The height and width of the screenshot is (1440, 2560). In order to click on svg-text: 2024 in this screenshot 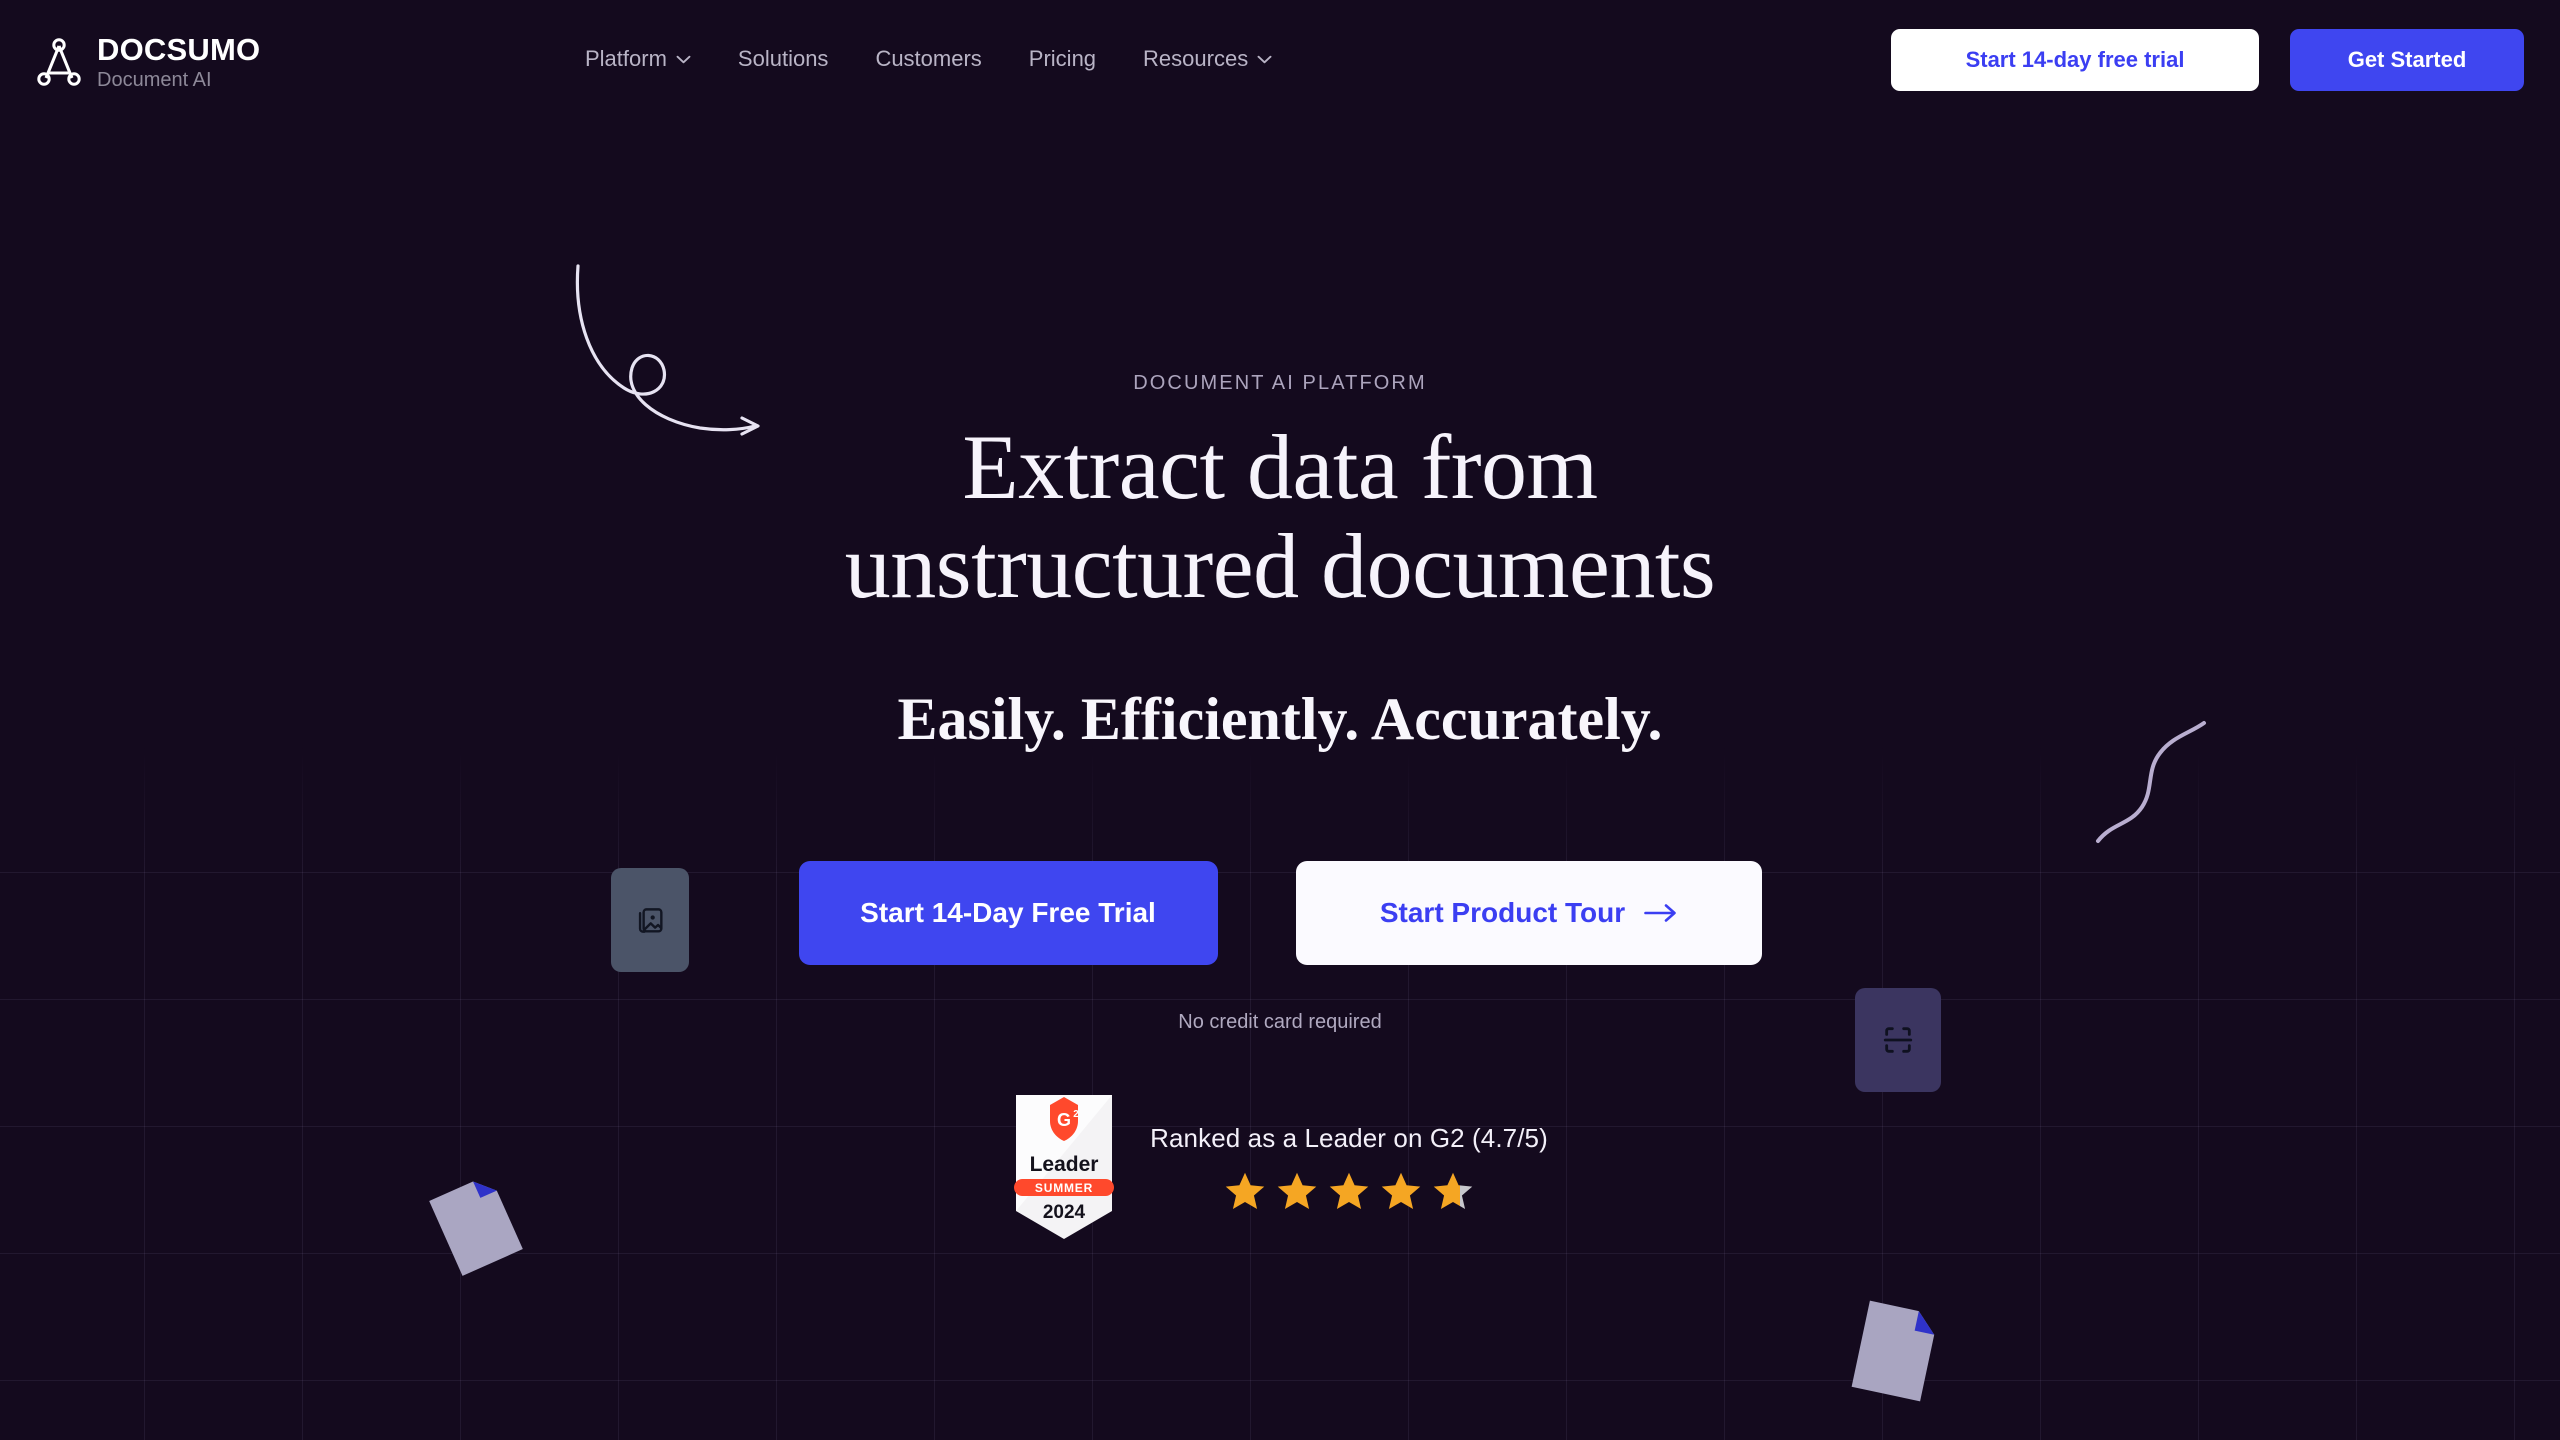, I will do `click(1064, 1212)`.